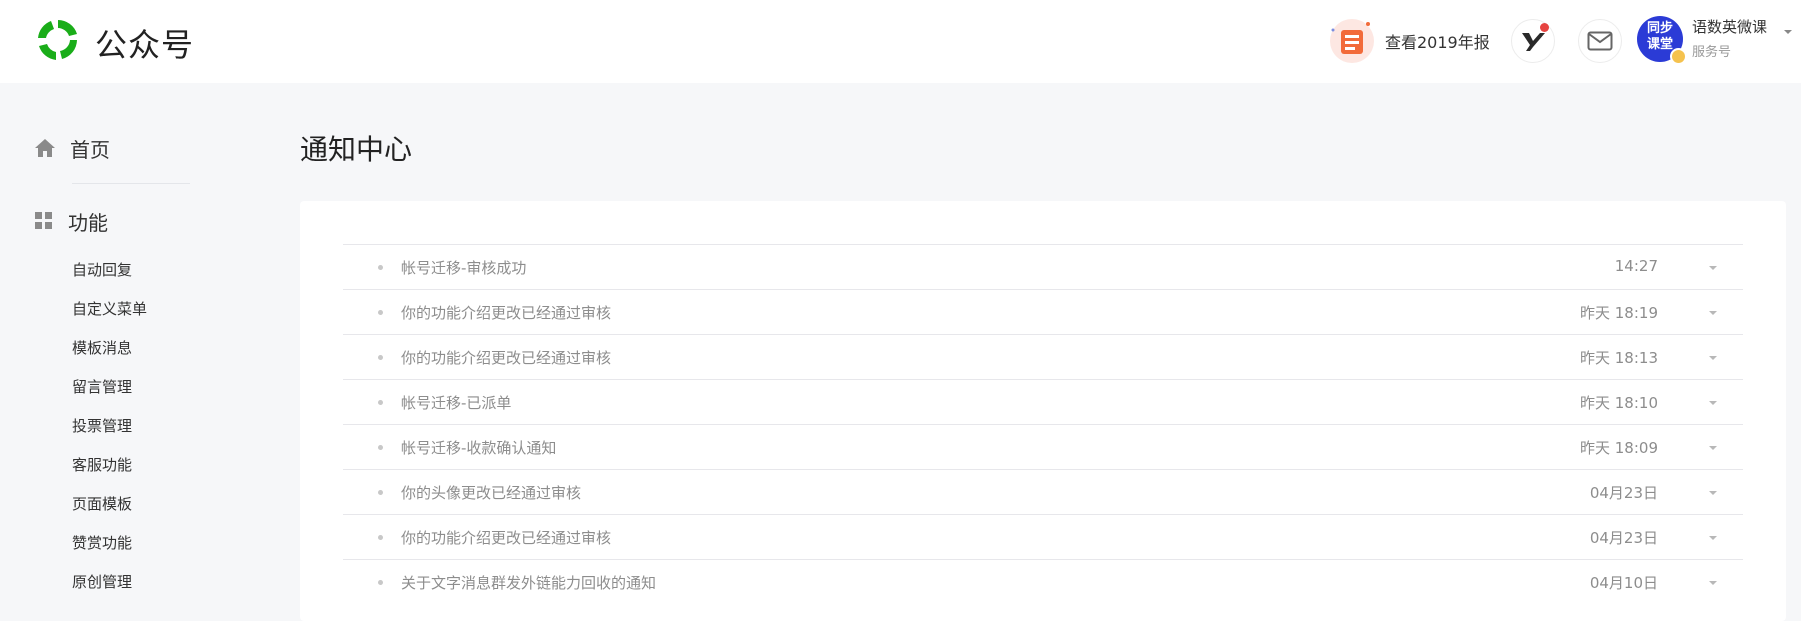 This screenshot has width=1801, height=621. I want to click on list-item: 你的头像更改已经通过审核 04月23日, so click(1043, 491).